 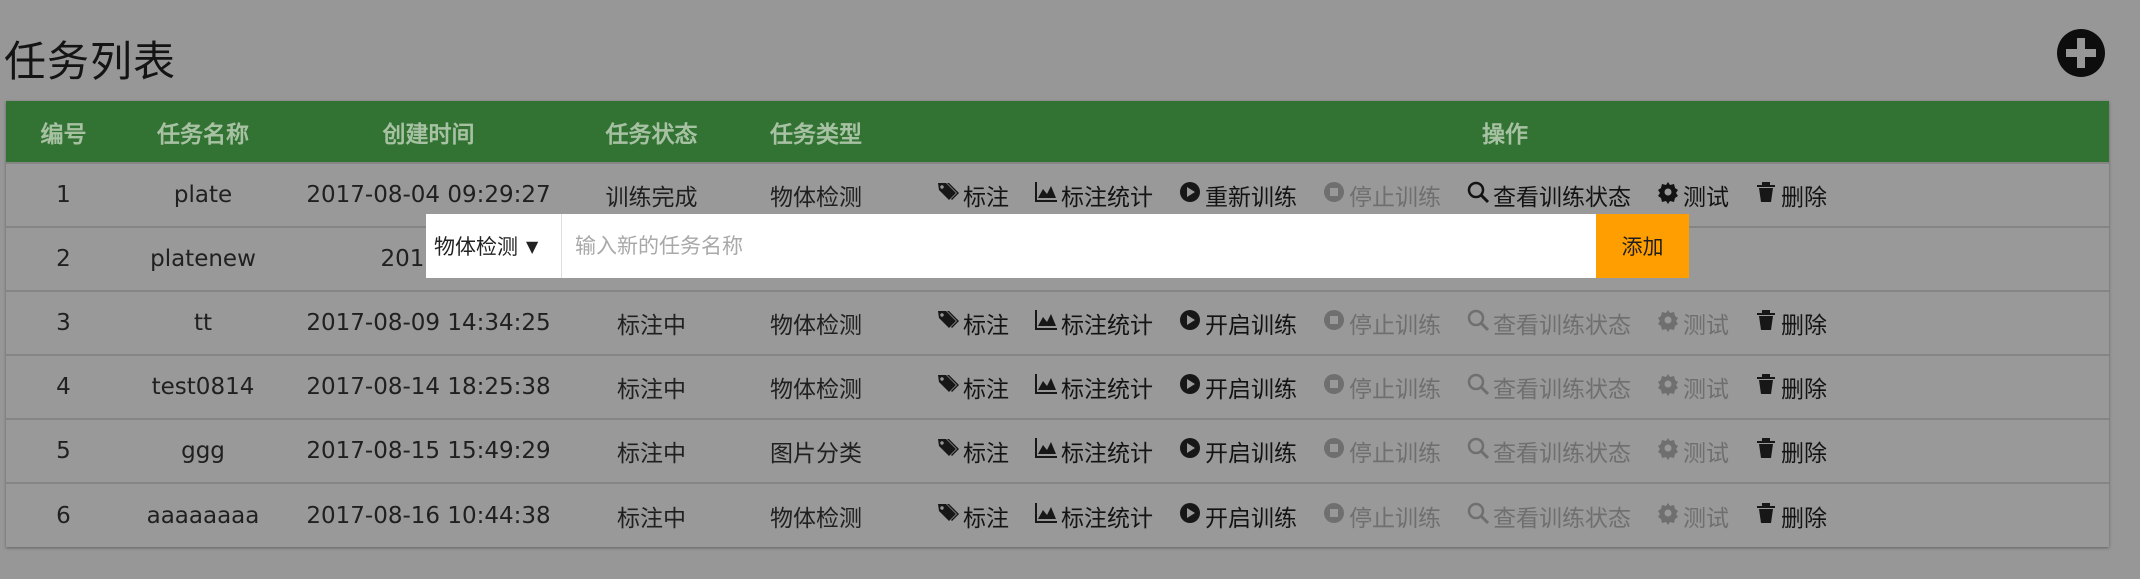 What do you see at coordinates (428, 134) in the screenshot?
I see `col-header-created: 创建时间` at bounding box center [428, 134].